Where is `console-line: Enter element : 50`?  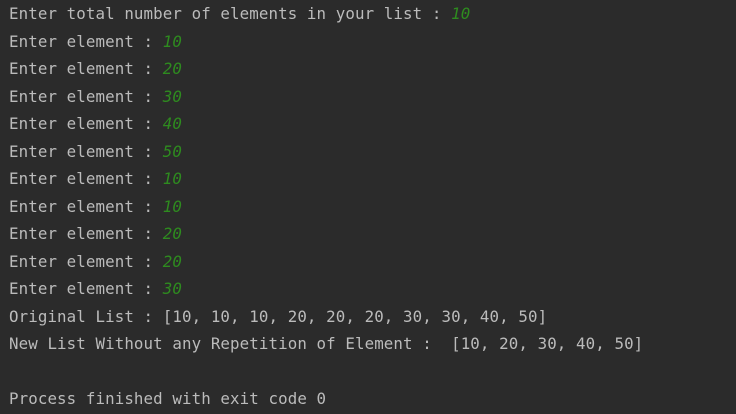 console-line: Enter element : 50 is located at coordinates (372, 152).